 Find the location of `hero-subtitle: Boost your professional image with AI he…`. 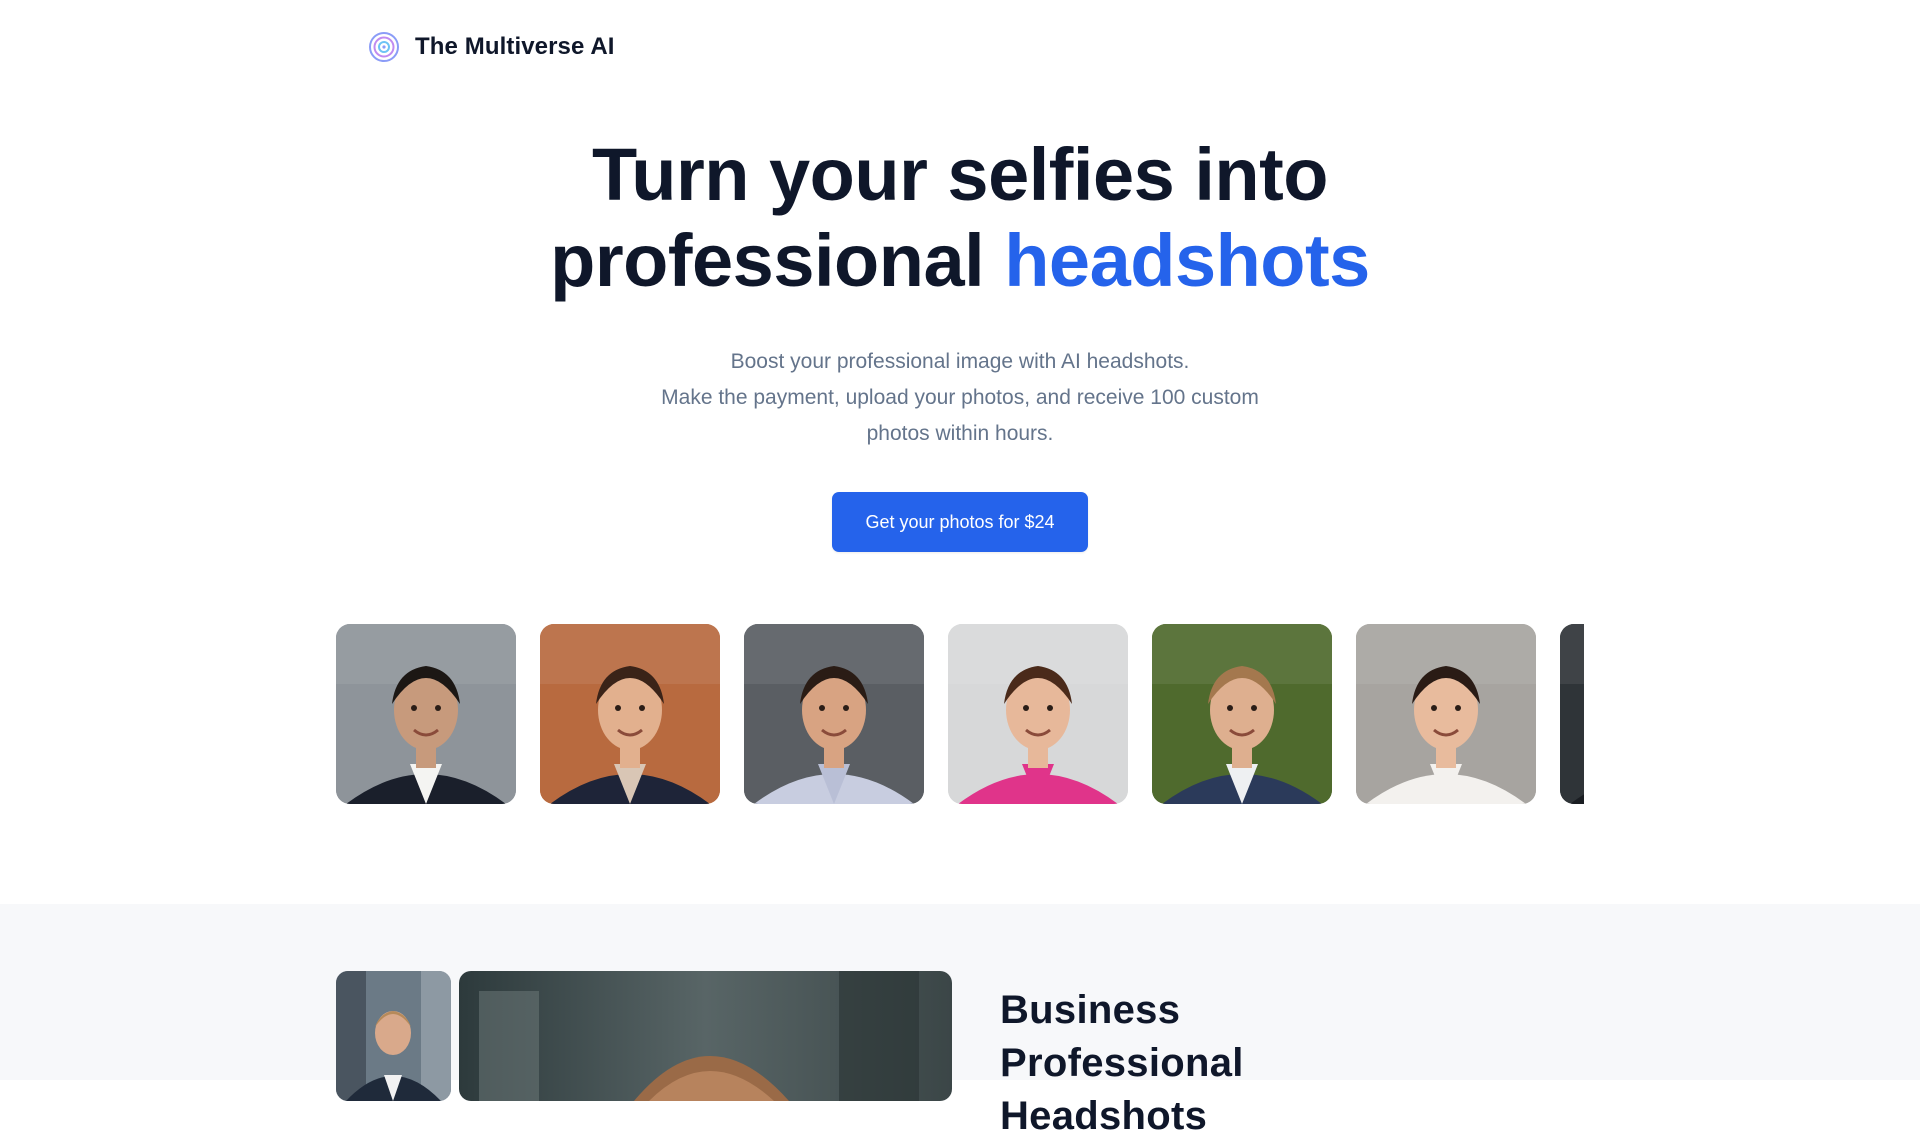

hero-subtitle: Boost your professional image with AI he… is located at coordinates (960, 398).